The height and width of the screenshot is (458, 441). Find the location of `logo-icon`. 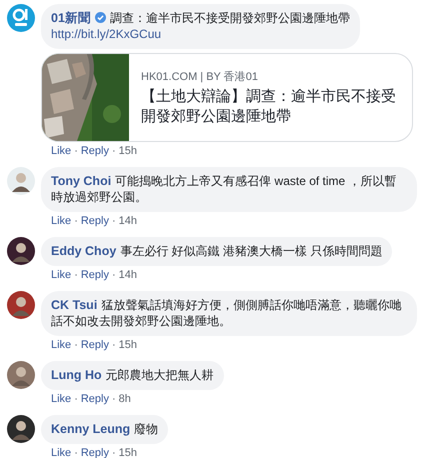

logo-icon is located at coordinates (21, 18).